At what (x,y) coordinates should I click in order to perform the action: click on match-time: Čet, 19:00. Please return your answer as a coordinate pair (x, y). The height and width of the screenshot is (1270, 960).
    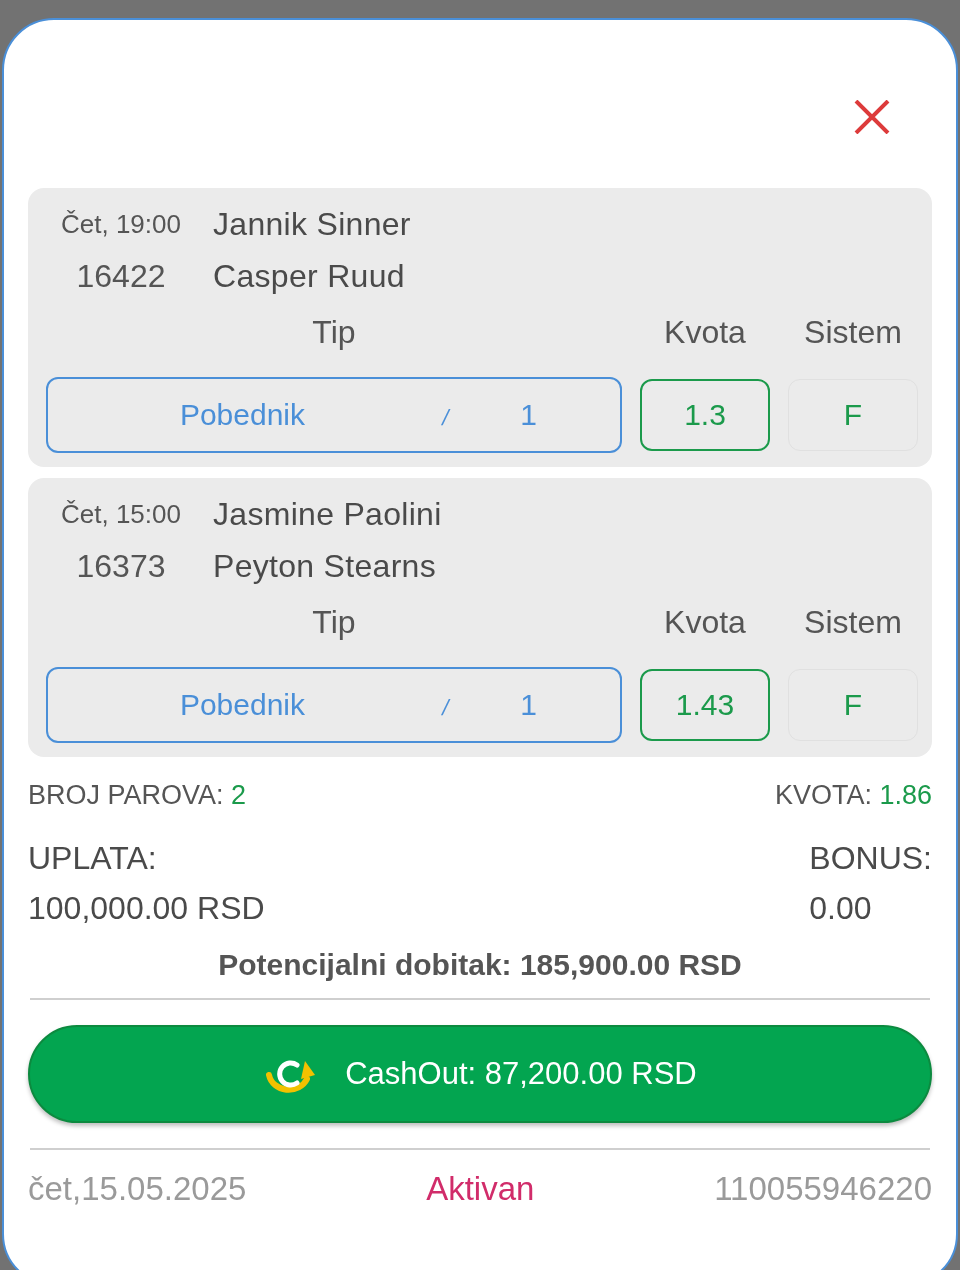
    Looking at the image, I should click on (121, 224).